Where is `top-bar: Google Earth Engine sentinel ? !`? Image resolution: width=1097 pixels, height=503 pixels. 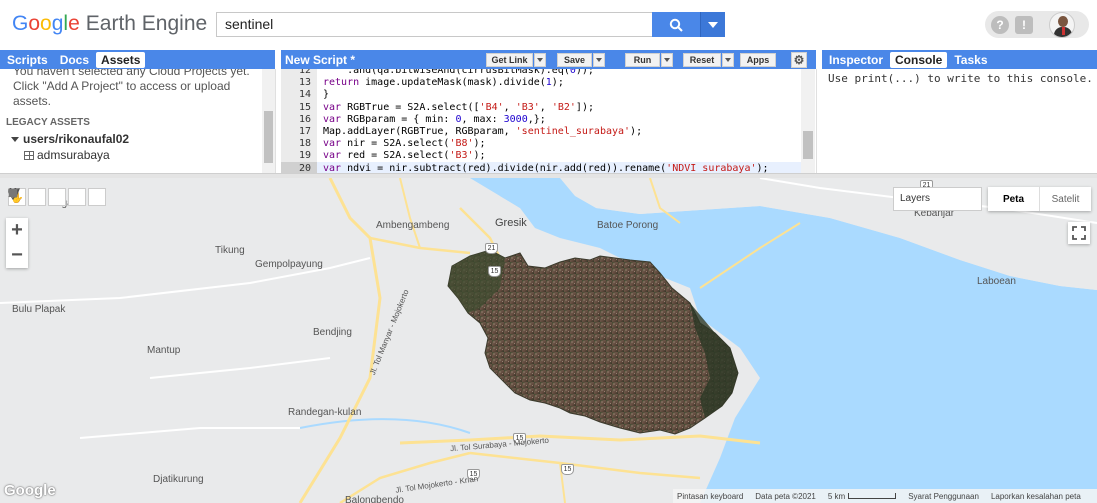 top-bar: Google Earth Engine sentinel ? ! is located at coordinates (548, 25).